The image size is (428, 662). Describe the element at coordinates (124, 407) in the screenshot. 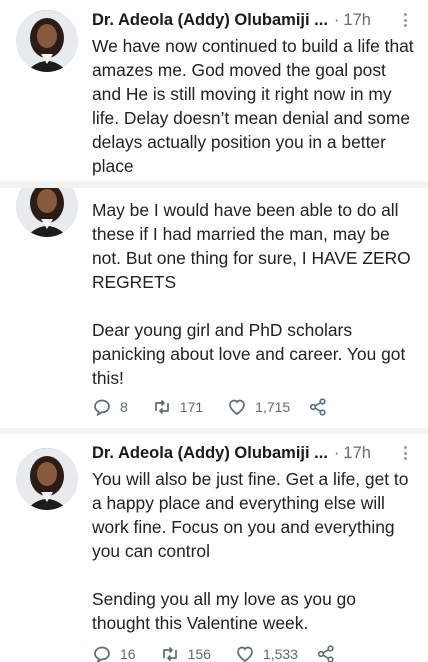

I see `reply-count: 8` at that location.